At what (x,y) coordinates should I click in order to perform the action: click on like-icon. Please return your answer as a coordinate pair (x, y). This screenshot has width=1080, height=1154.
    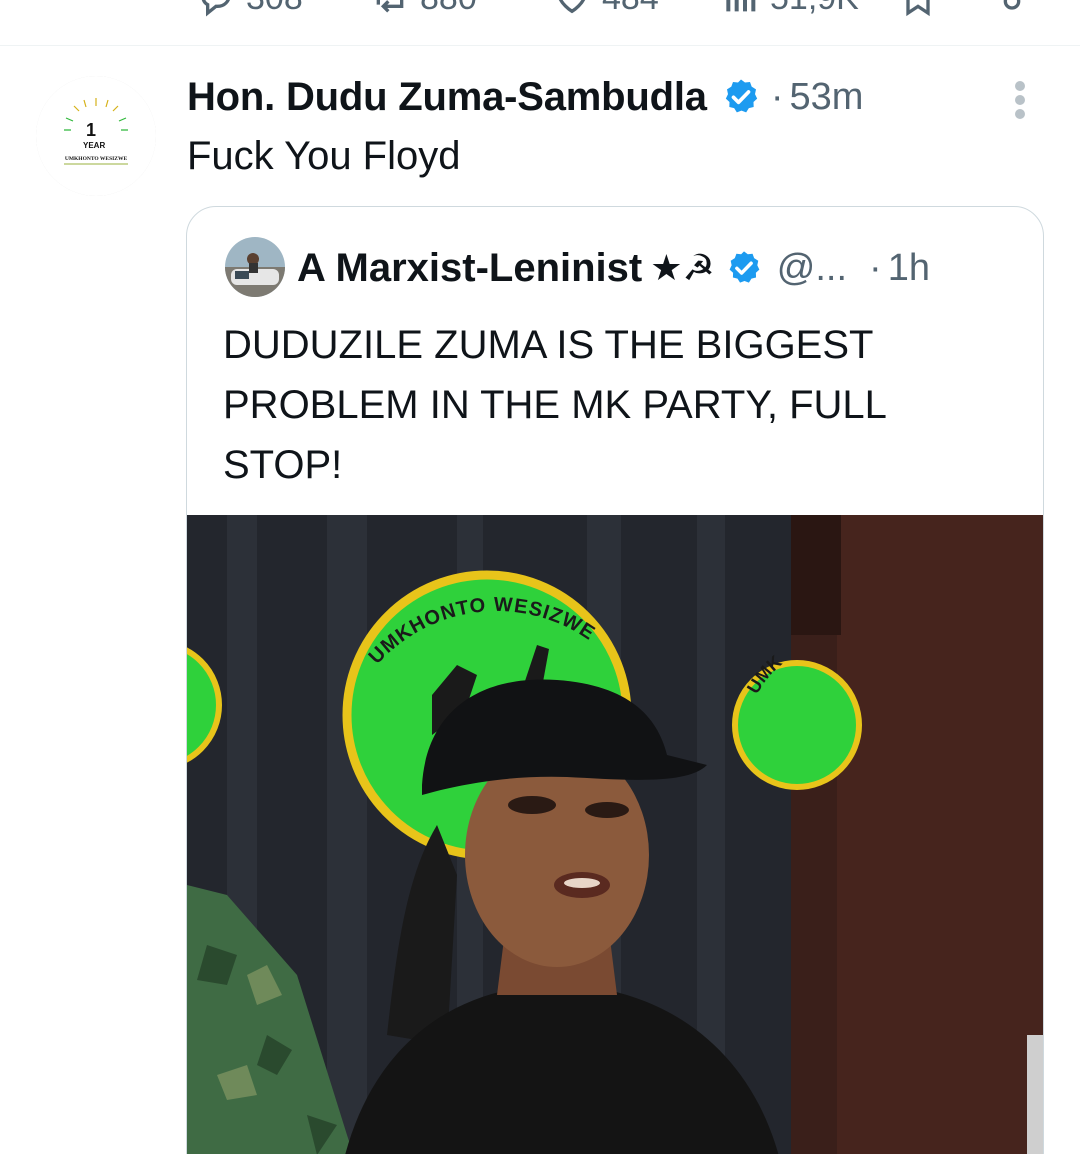
    Looking at the image, I should click on (572, 7).